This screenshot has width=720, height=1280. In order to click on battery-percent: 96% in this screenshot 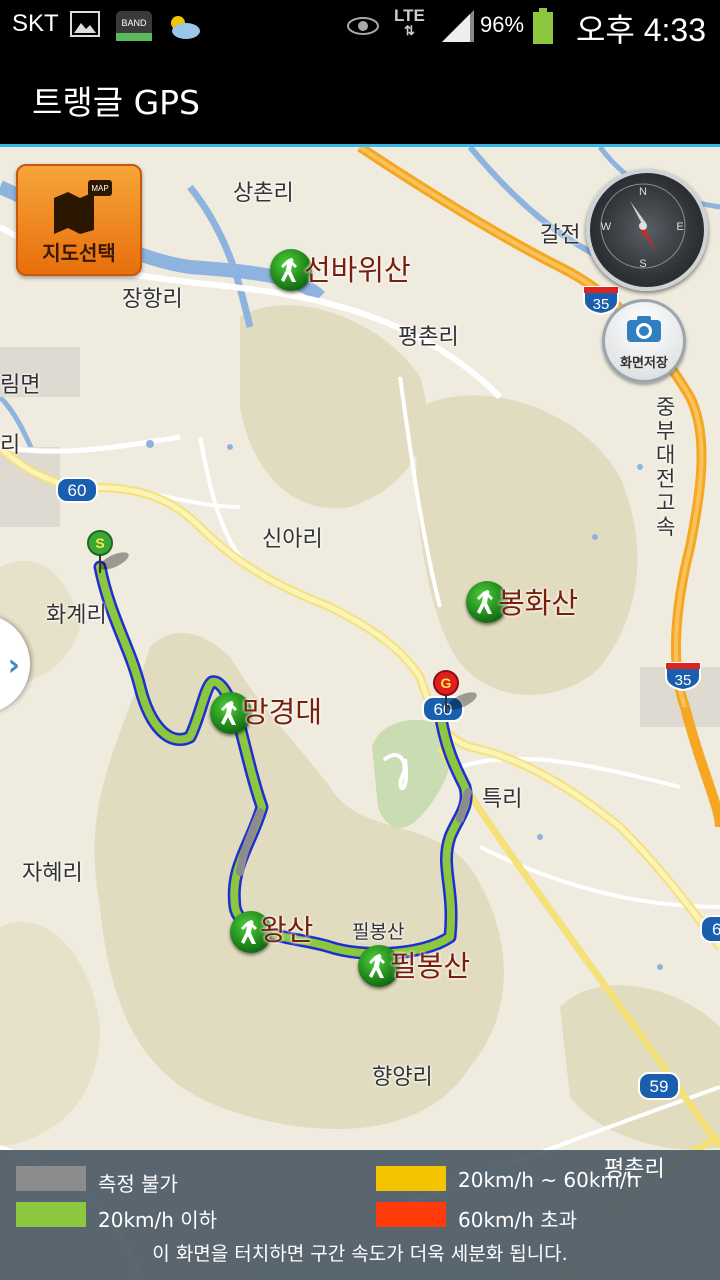, I will do `click(502, 24)`.